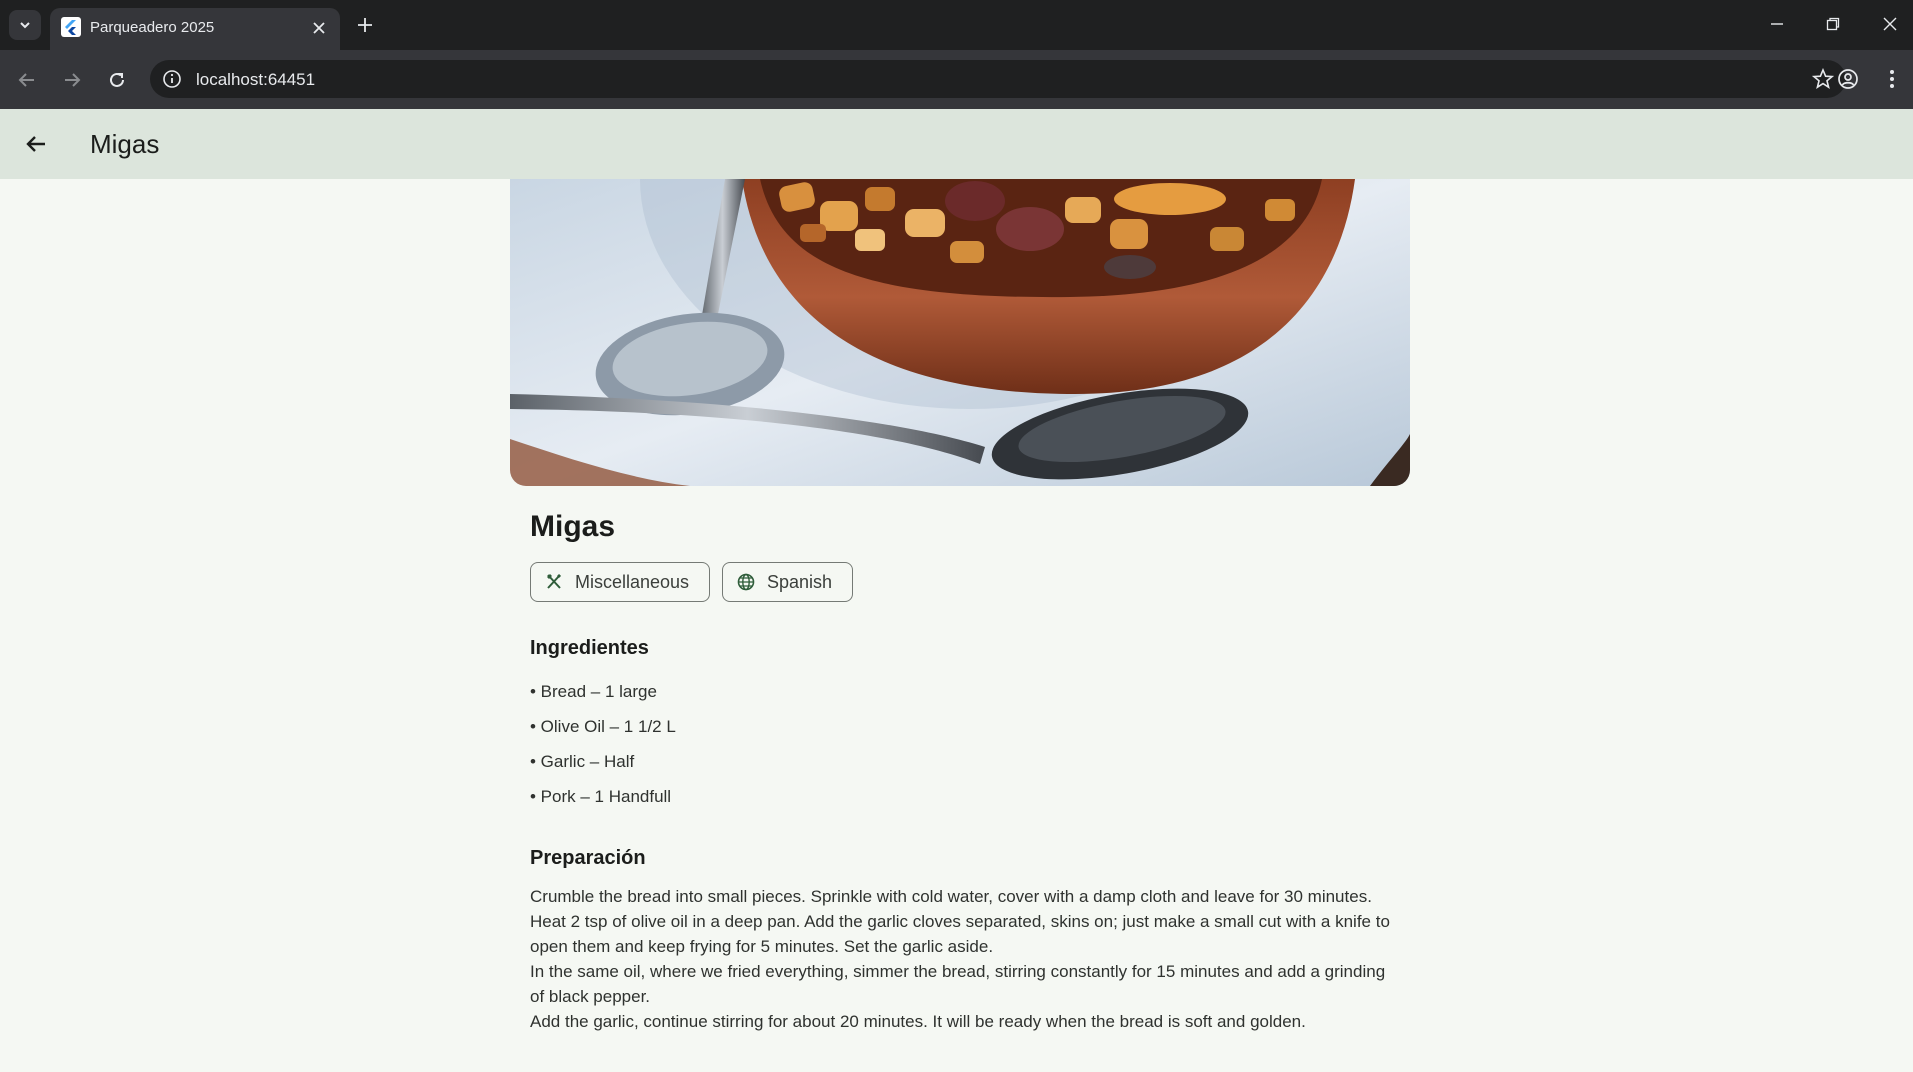 The width and height of the screenshot is (1913, 1072). Describe the element at coordinates (255, 80) in the screenshot. I see `url-text: localhost:64451` at that location.